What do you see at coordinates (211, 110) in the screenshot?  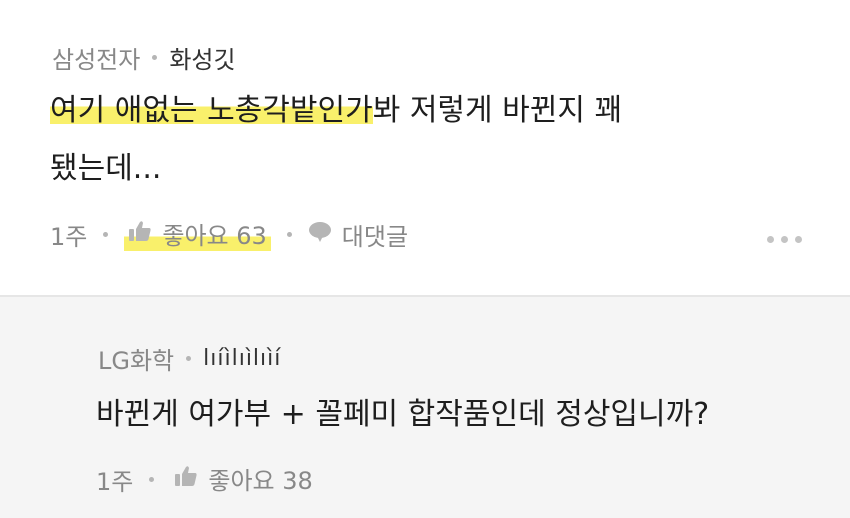 I see `highlighted-text: 여기 애없는 노총각밭인가` at bounding box center [211, 110].